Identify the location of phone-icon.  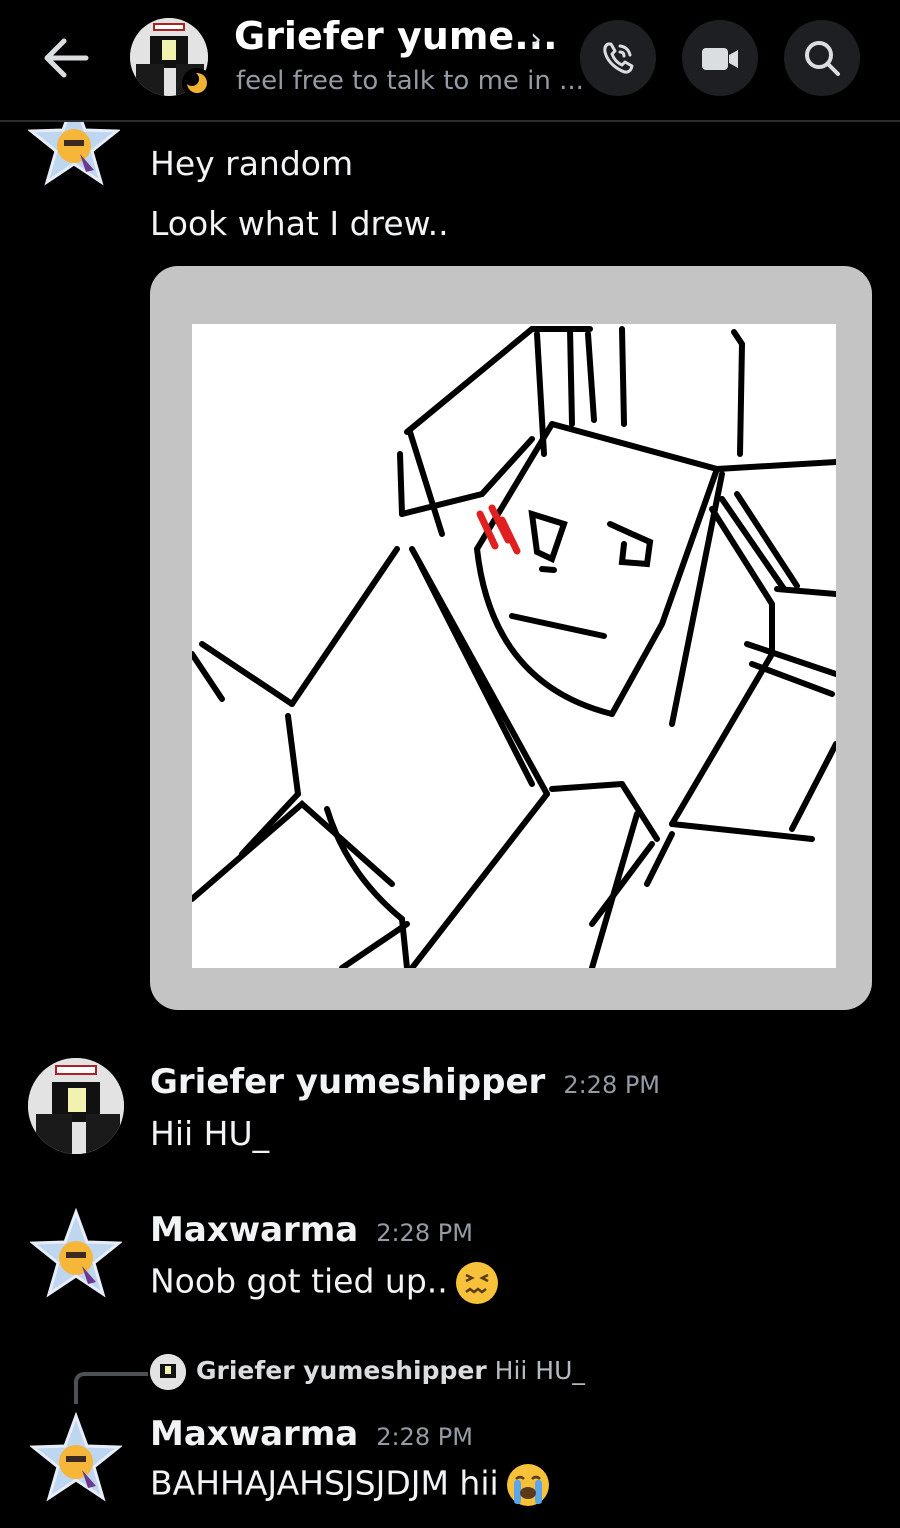
(618, 58).